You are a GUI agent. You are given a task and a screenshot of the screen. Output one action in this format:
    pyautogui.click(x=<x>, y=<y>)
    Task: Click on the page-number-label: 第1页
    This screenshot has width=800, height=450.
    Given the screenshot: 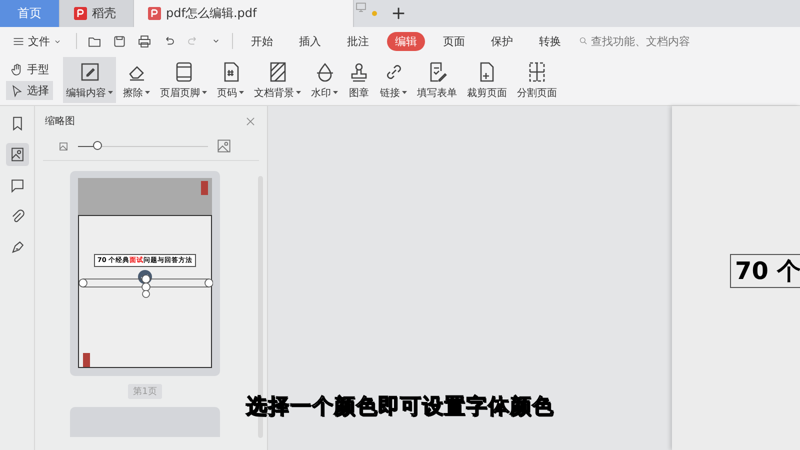 What is the action you would take?
    pyautogui.click(x=145, y=391)
    